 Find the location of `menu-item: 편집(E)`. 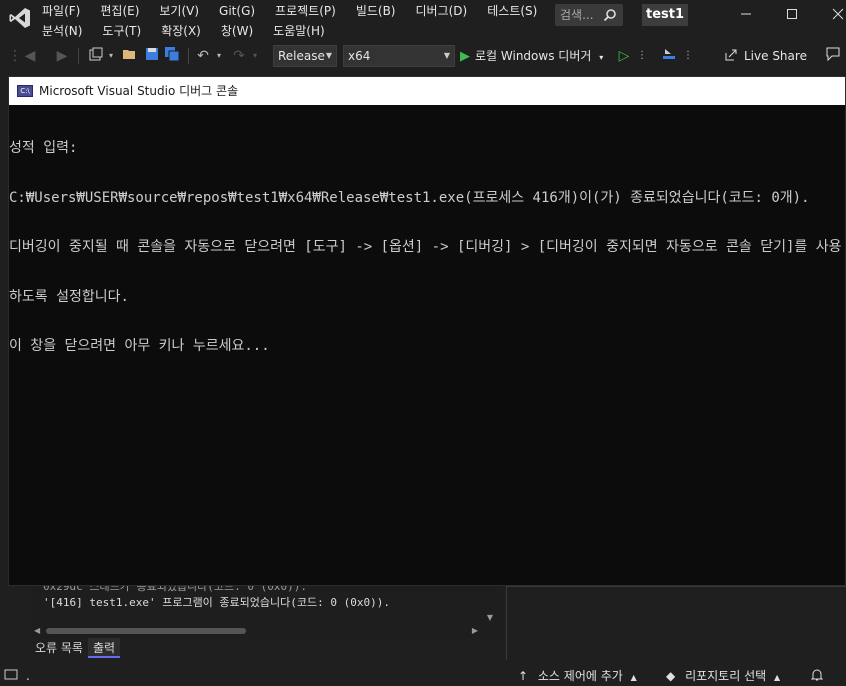

menu-item: 편집(E) is located at coordinates (119, 11).